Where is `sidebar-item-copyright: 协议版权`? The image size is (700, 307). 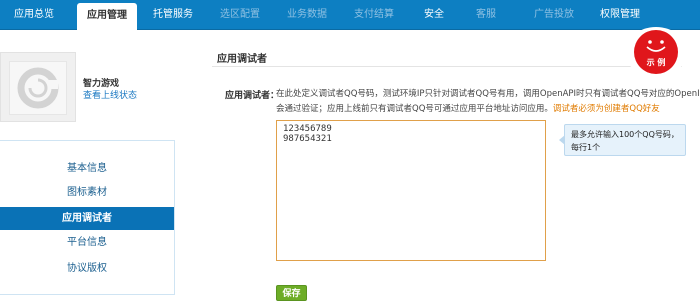
sidebar-item-copyright: 协议版权 is located at coordinates (87, 268).